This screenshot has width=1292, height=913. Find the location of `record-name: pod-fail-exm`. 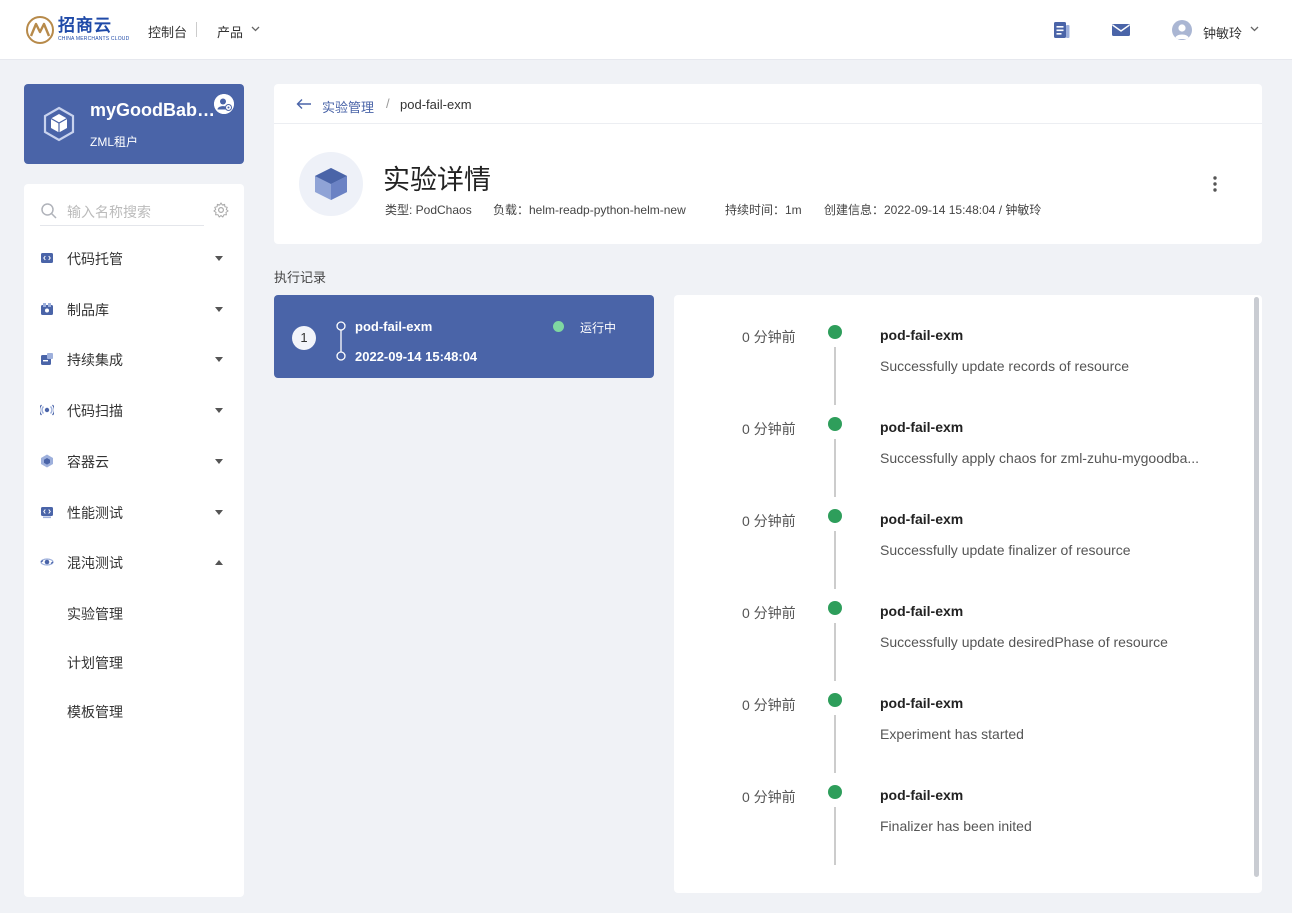

record-name: pod-fail-exm is located at coordinates (394, 326).